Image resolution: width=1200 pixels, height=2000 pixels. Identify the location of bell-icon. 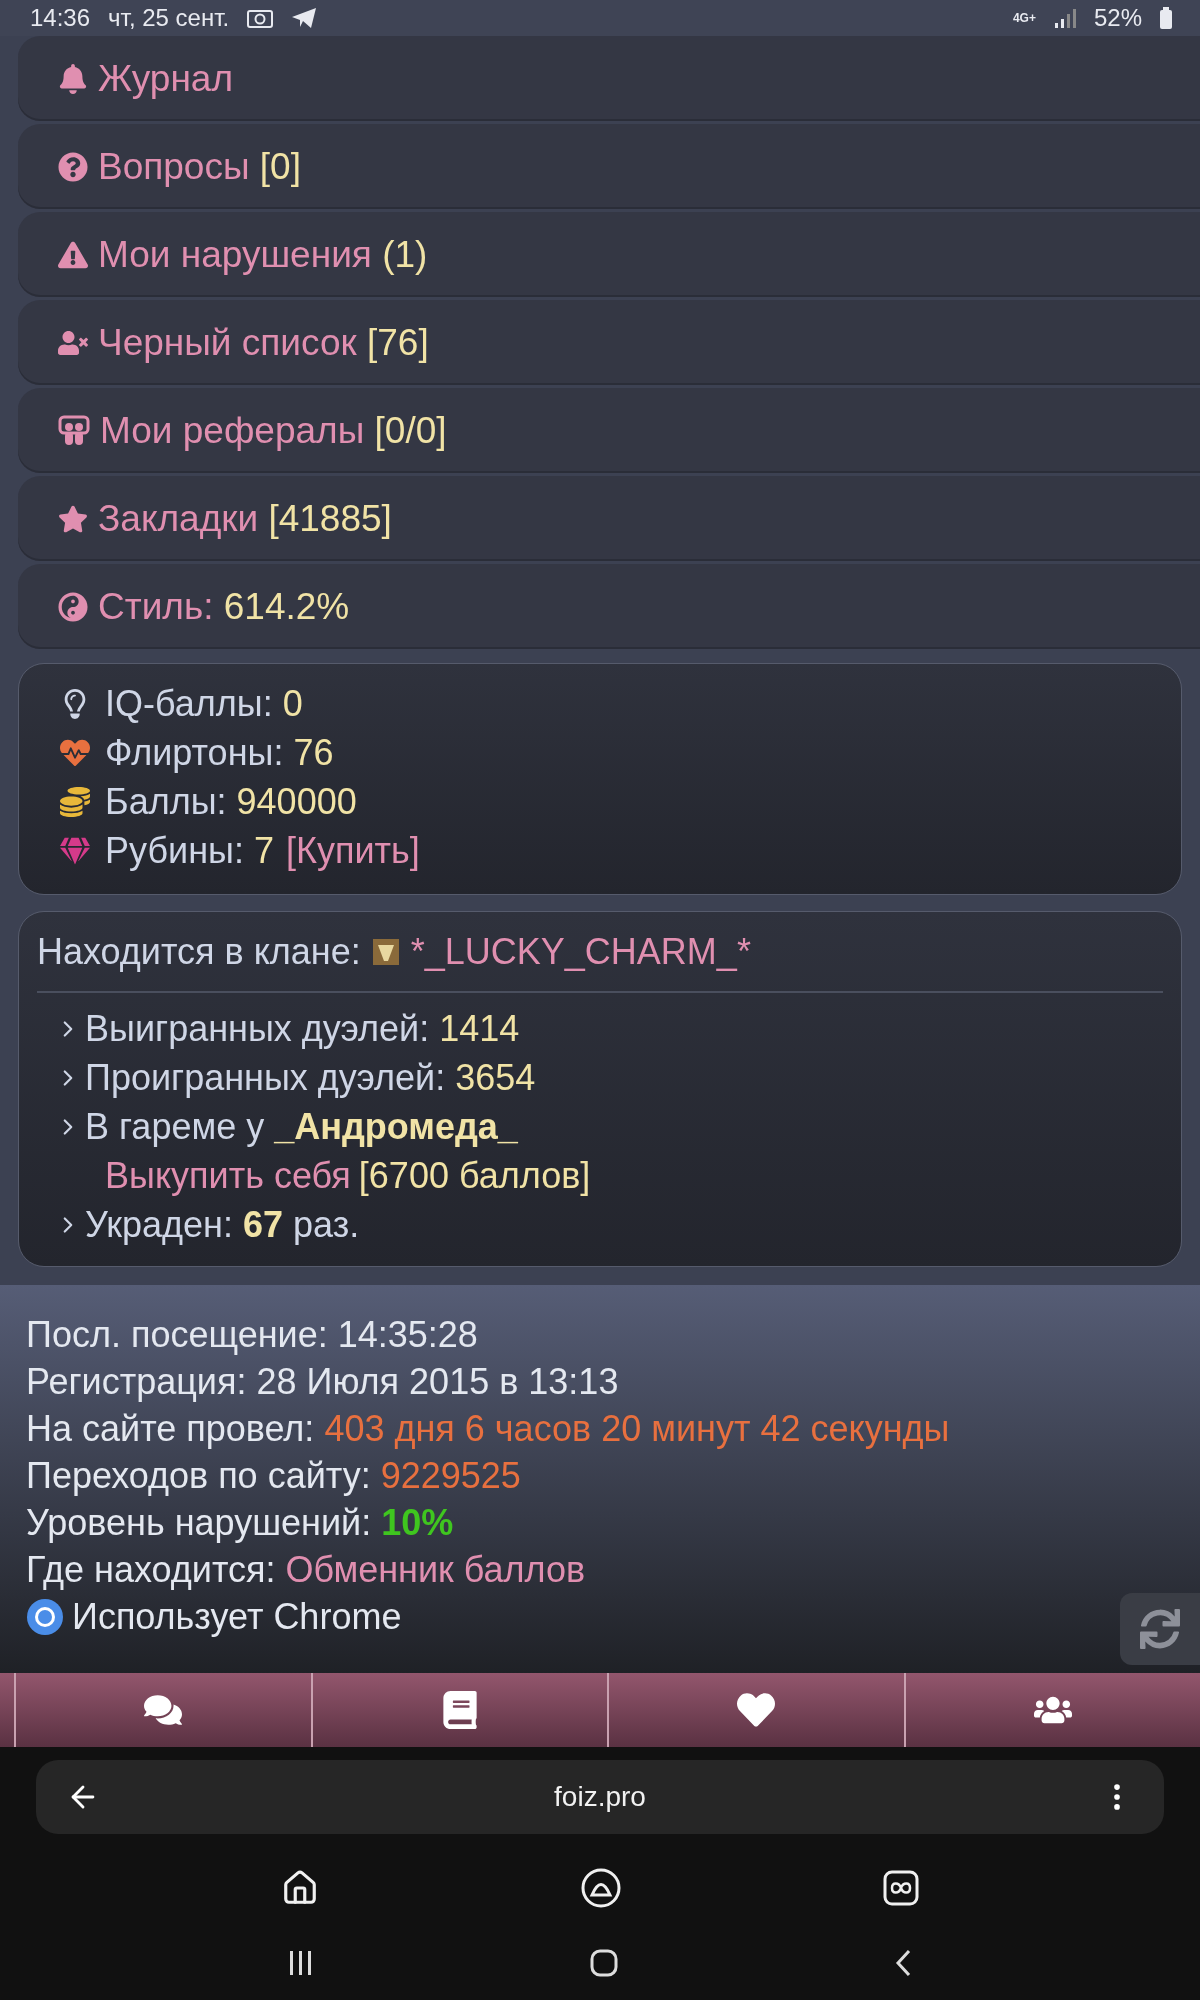
(73, 78).